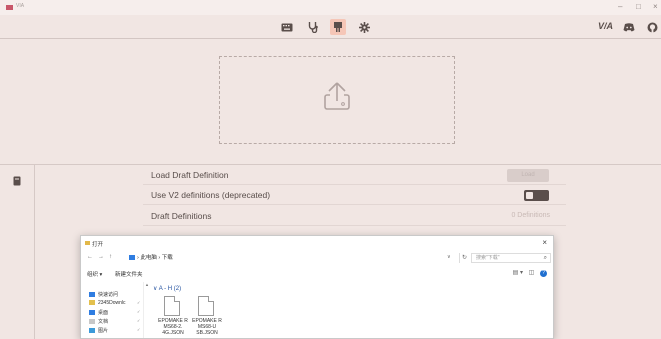 This screenshot has height=339, width=661. Describe the element at coordinates (620, 7) in the screenshot. I see `minimize-button: –` at that location.